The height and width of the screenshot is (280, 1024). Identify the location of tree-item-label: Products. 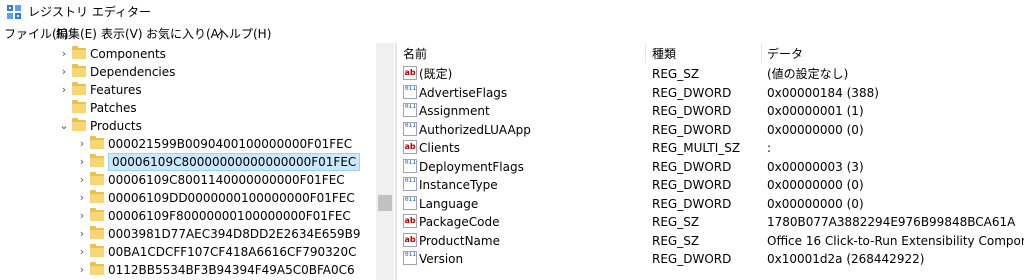
(116, 126).